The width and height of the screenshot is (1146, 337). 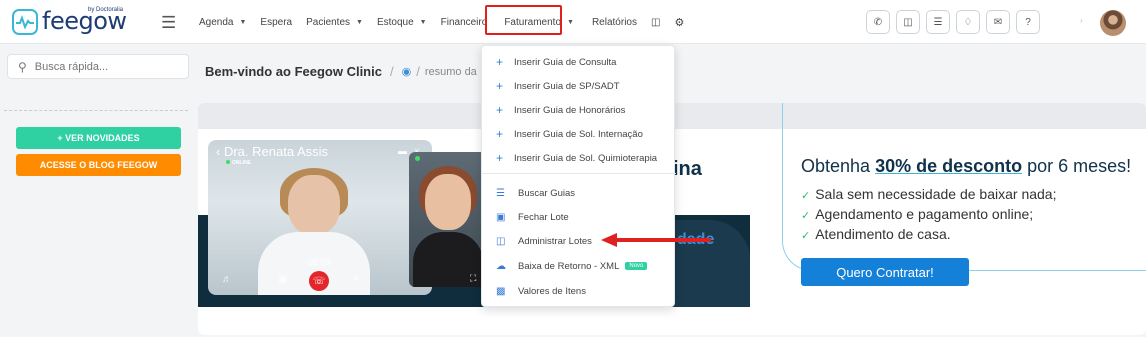 What do you see at coordinates (547, 193) in the screenshot?
I see `menu-item-label: Buscar Guias` at bounding box center [547, 193].